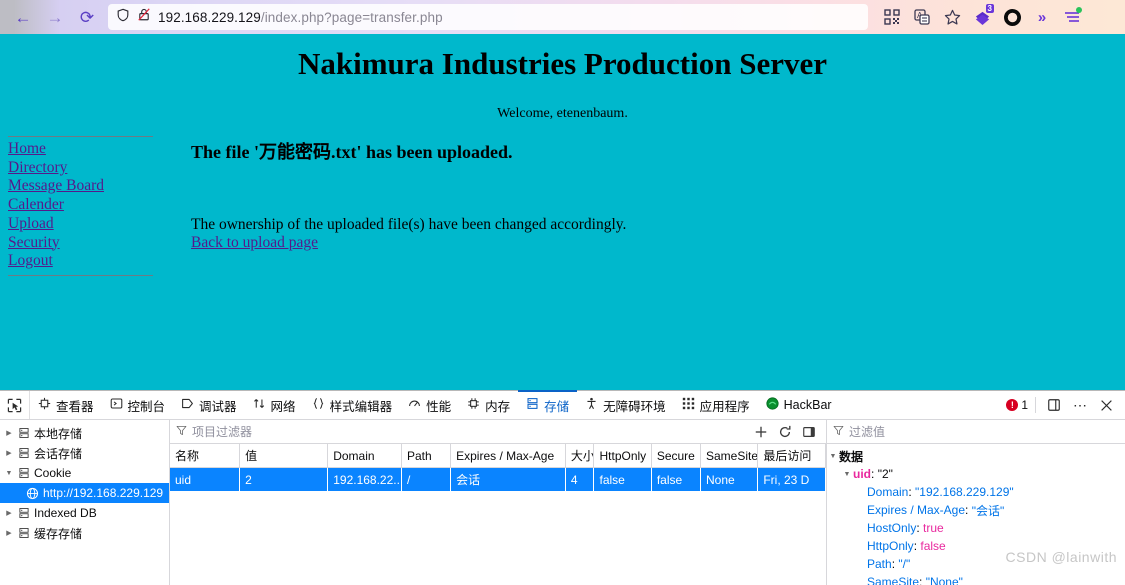 The width and height of the screenshot is (1125, 585). Describe the element at coordinates (1042, 17) in the screenshot. I see `overflow-chevron-icon: »` at that location.